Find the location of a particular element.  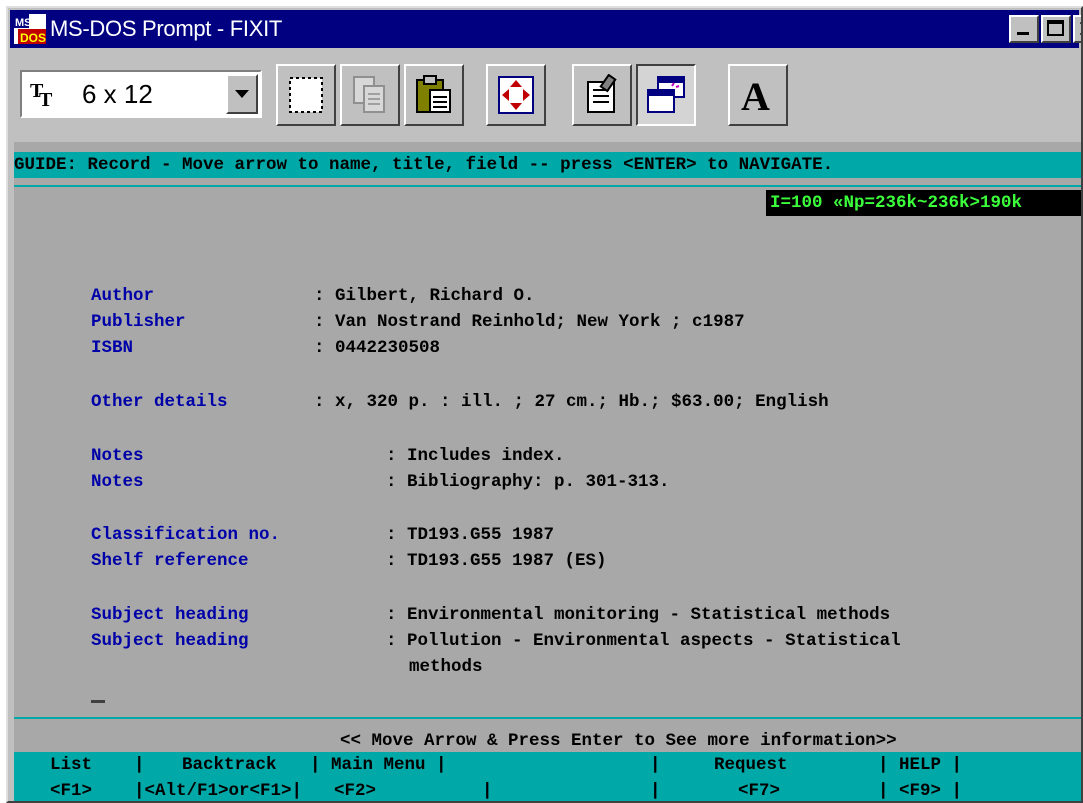

fkey-backtrack-label: Backtrack is located at coordinates (229, 765).